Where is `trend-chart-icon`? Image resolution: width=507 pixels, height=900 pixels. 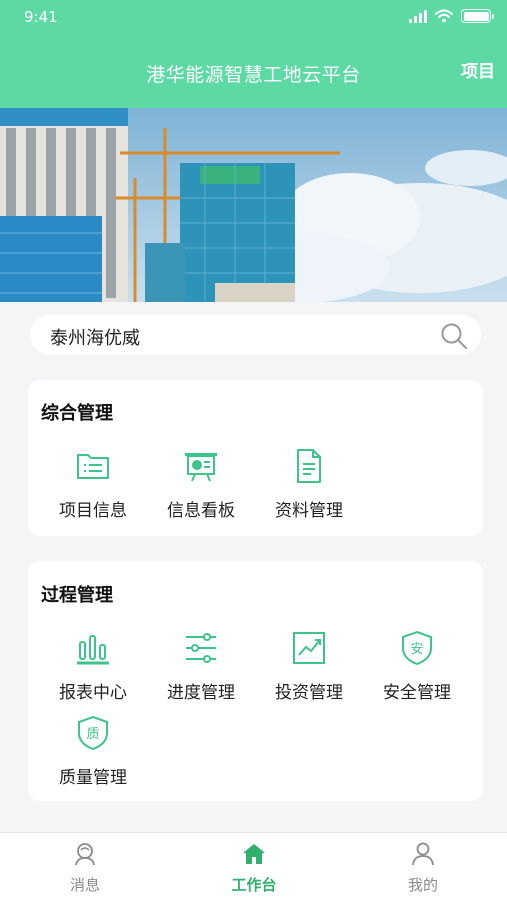 trend-chart-icon is located at coordinates (309, 648).